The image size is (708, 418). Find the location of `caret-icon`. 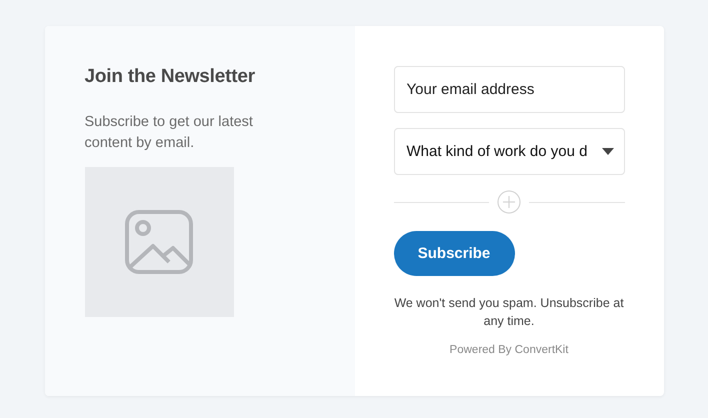

caret-icon is located at coordinates (608, 151).